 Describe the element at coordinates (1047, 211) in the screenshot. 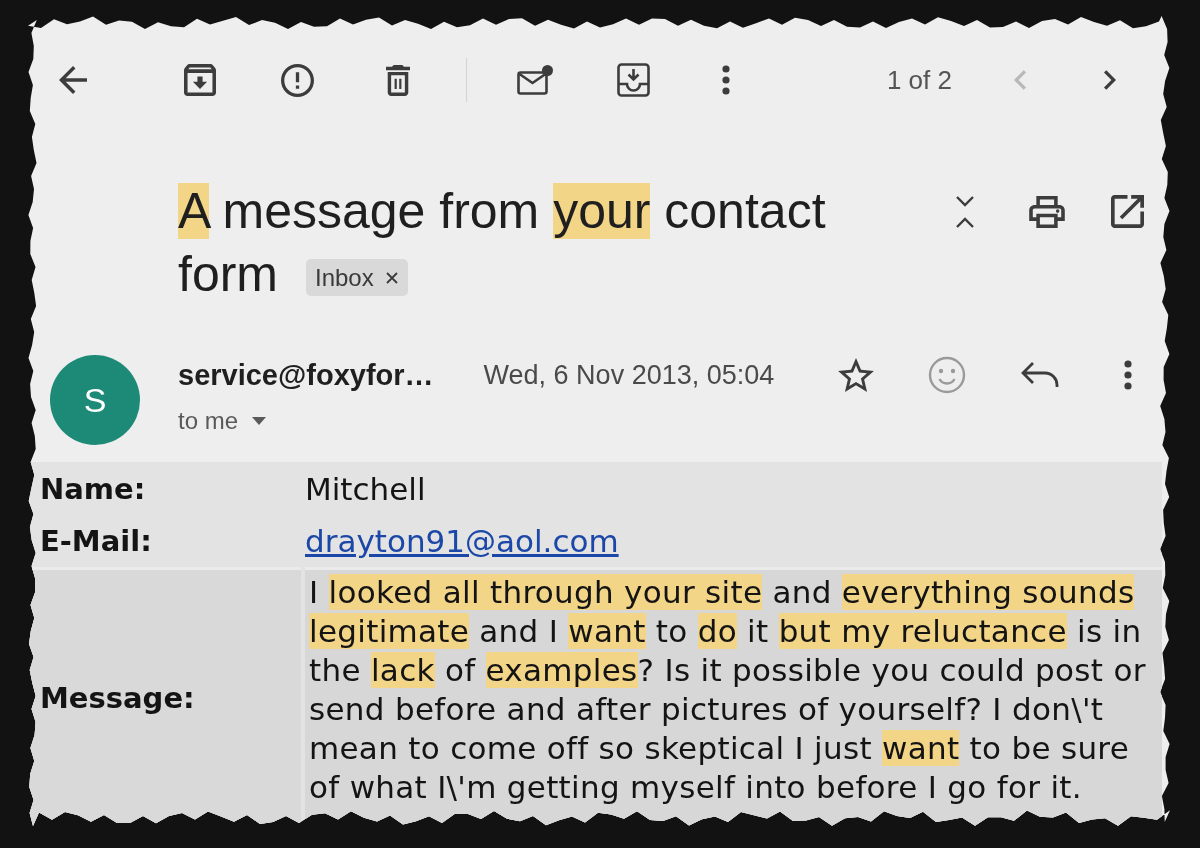

I see `print-icon` at that location.